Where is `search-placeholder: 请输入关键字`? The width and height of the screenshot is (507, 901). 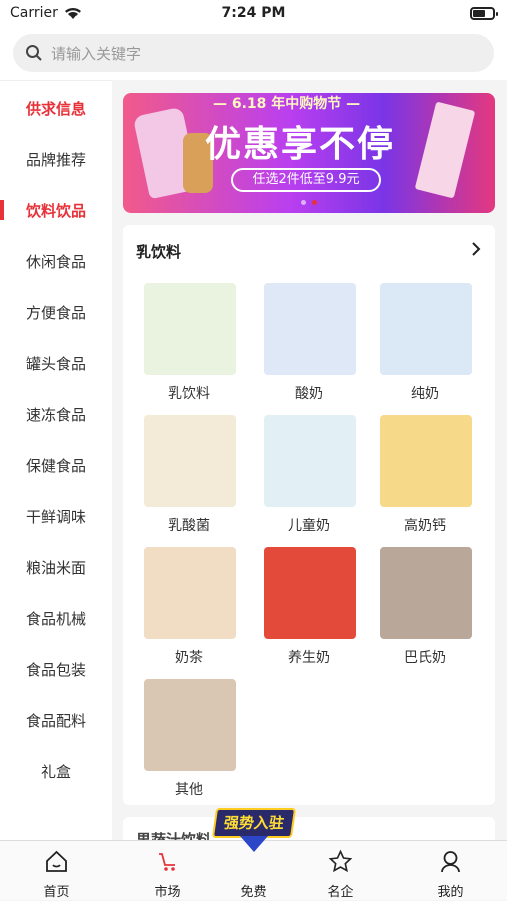 search-placeholder: 请输入关键字 is located at coordinates (96, 54).